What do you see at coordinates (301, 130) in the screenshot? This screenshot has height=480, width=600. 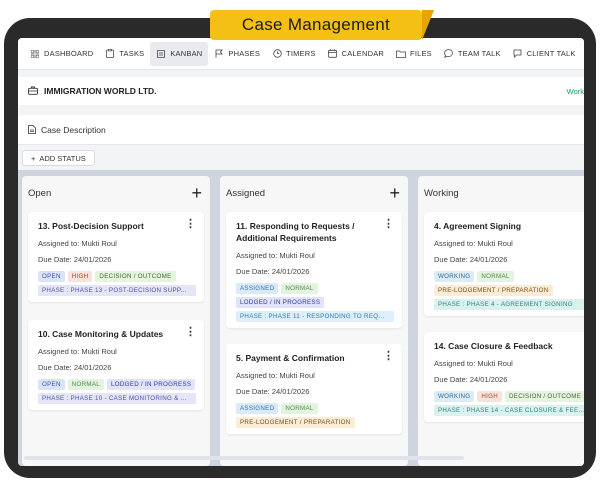 I see `case-description-section: Case Description` at bounding box center [301, 130].